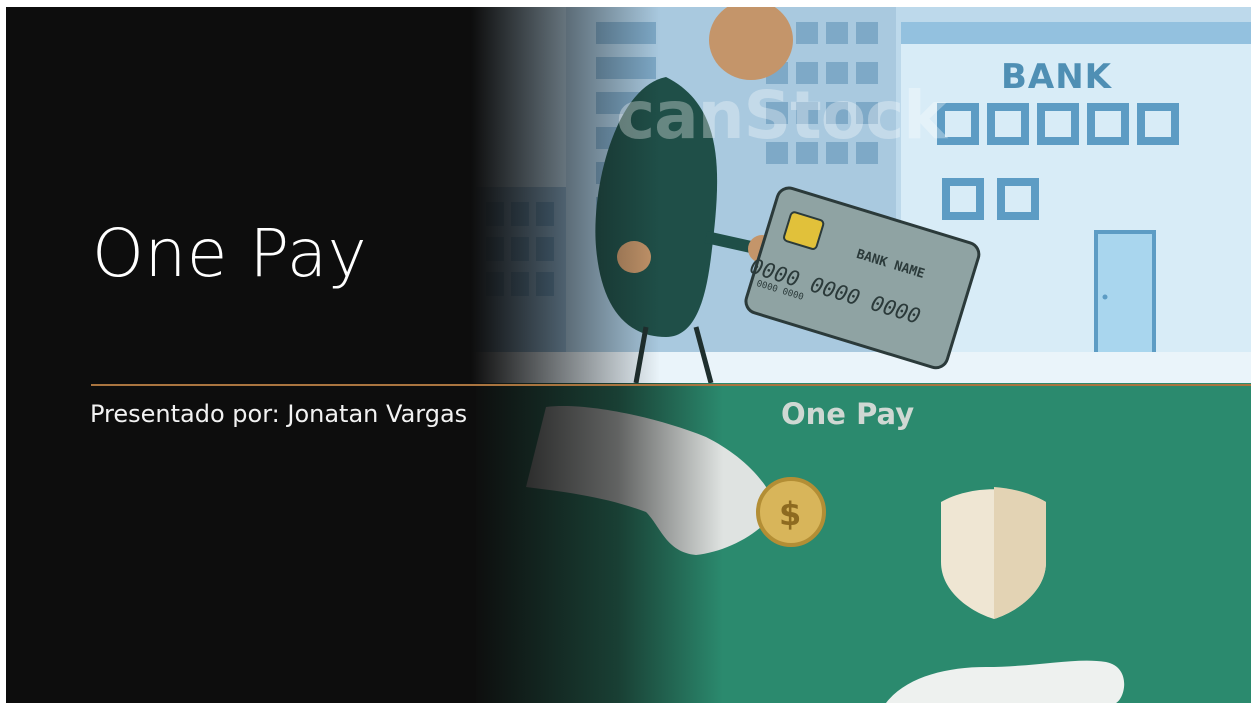 The height and width of the screenshot is (705, 1253). What do you see at coordinates (1057, 77) in the screenshot?
I see `bank-sign: BANK` at bounding box center [1057, 77].